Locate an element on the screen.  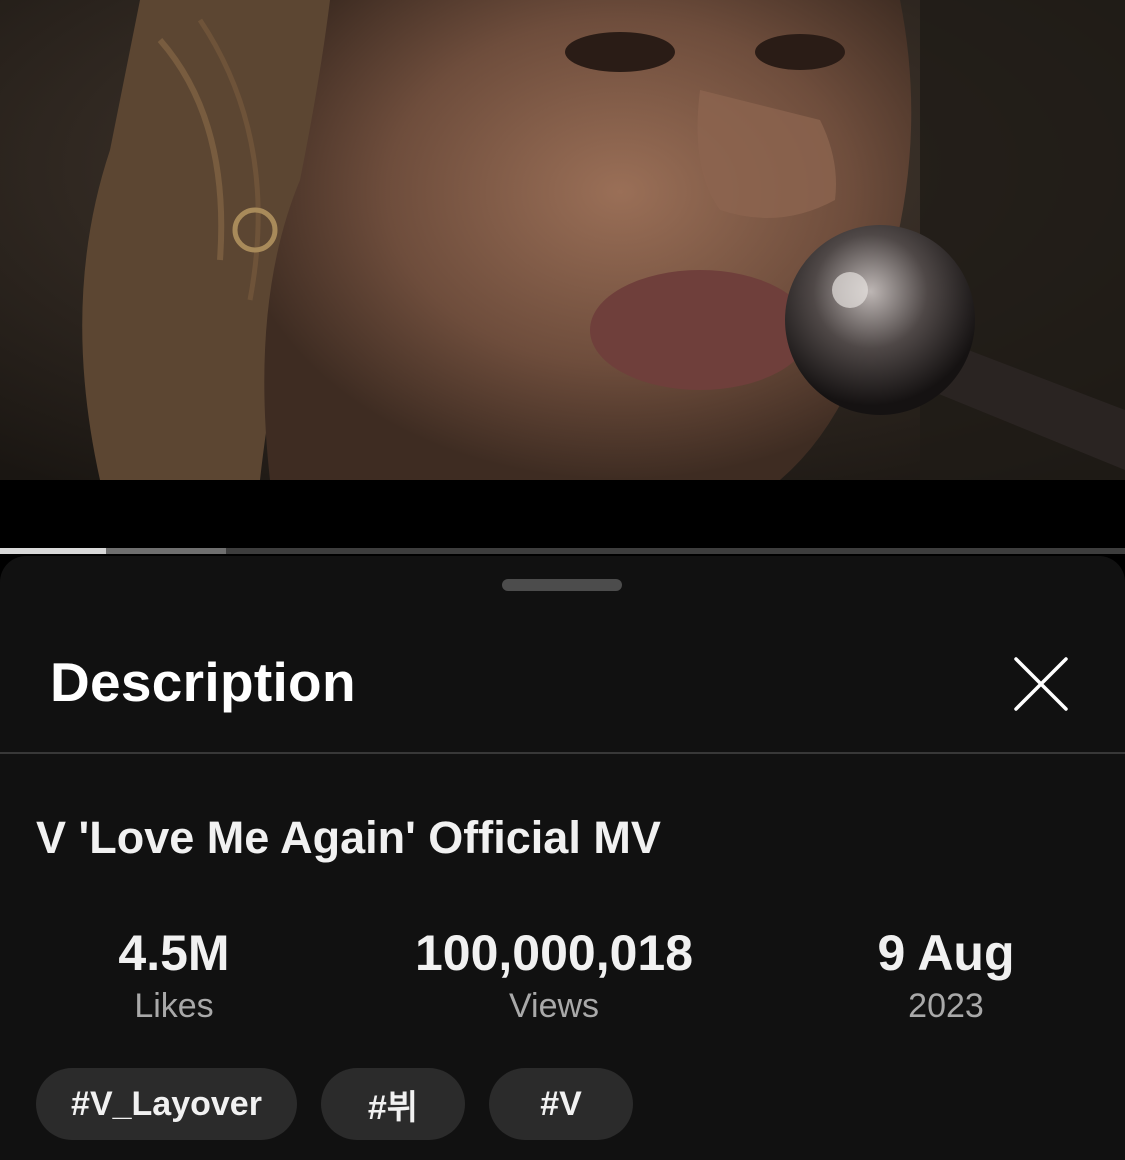
views-label: Views is located at coordinates (554, 1006).